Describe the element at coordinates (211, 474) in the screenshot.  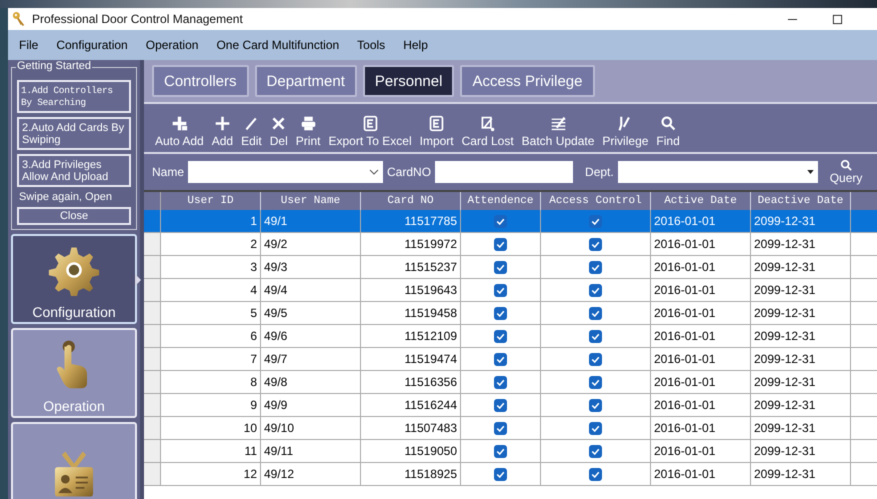
I see `table-cell: 12` at that location.